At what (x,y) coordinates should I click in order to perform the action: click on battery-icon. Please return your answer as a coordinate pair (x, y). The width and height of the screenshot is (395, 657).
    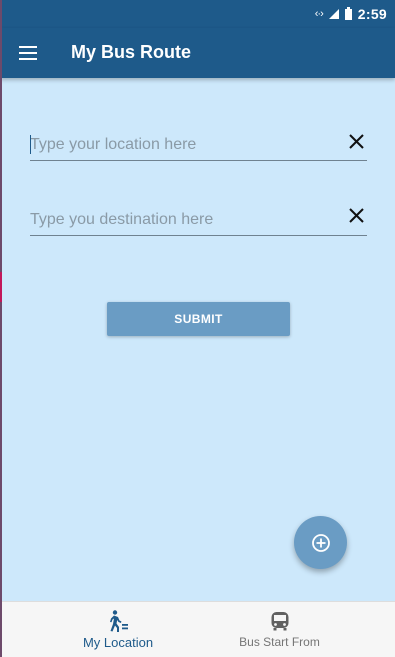
    Looking at the image, I should click on (348, 13).